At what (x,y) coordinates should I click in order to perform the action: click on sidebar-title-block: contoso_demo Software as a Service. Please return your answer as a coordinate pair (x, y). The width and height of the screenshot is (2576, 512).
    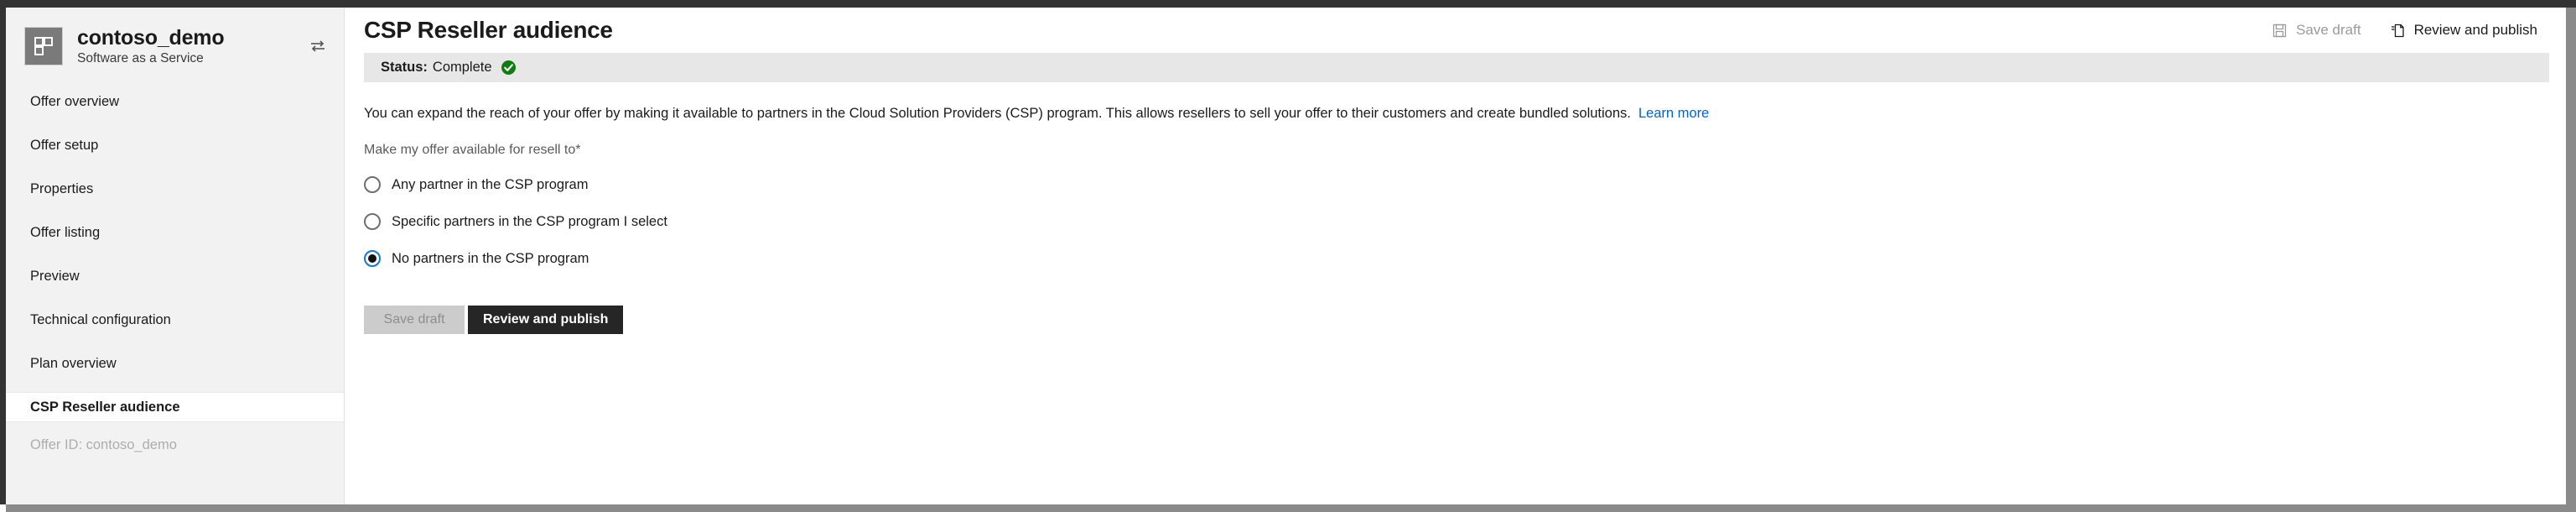
    Looking at the image, I should click on (192, 46).